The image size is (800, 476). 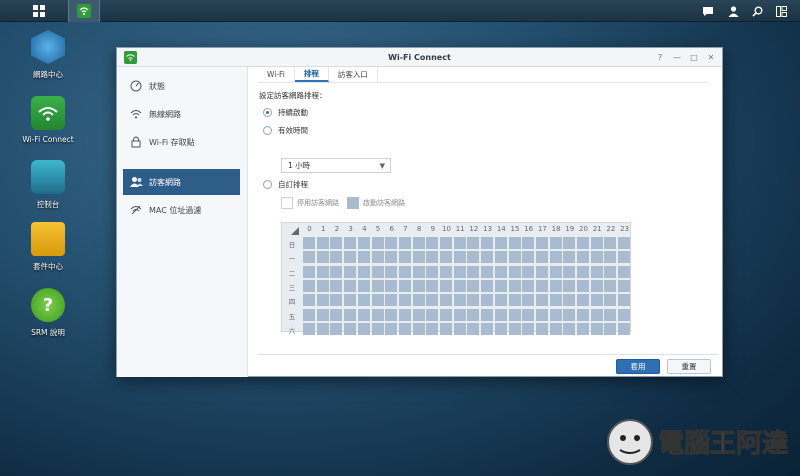 I want to click on day-label: 二, so click(x=292, y=273).